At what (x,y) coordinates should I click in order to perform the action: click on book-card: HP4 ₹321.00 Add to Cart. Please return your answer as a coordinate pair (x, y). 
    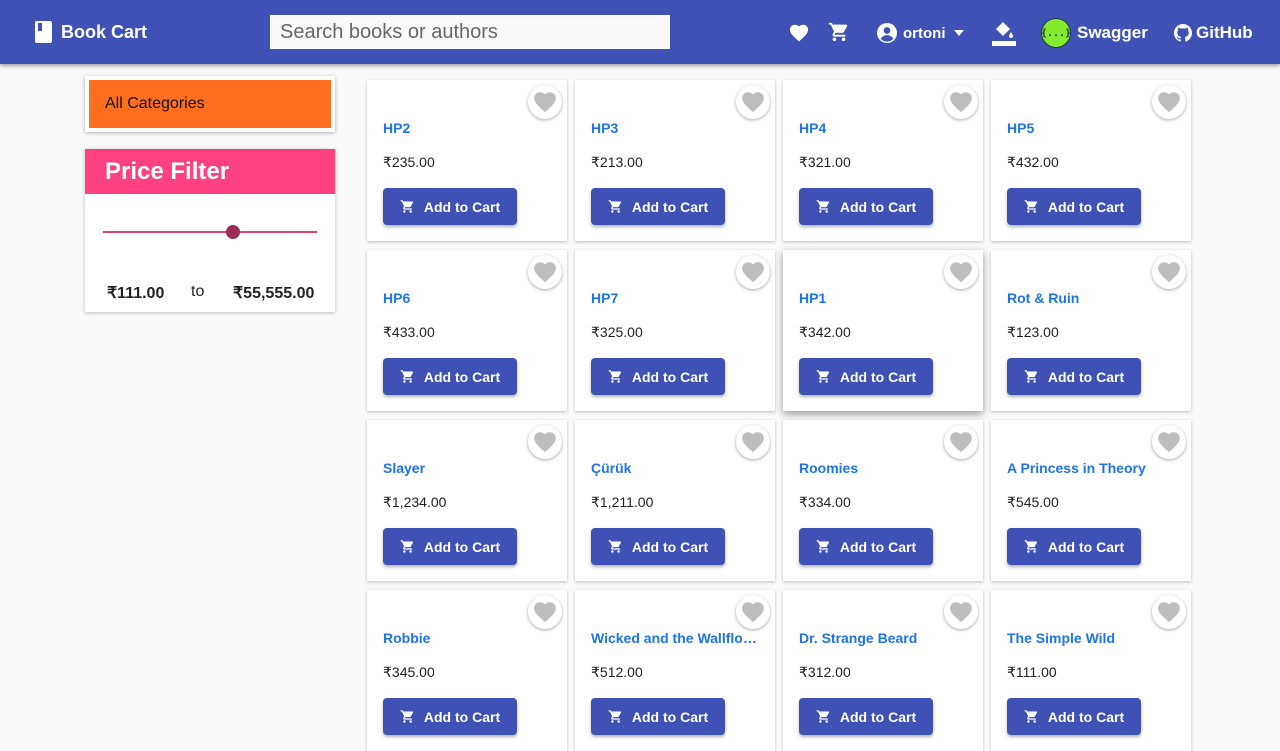
    Looking at the image, I should click on (883, 160).